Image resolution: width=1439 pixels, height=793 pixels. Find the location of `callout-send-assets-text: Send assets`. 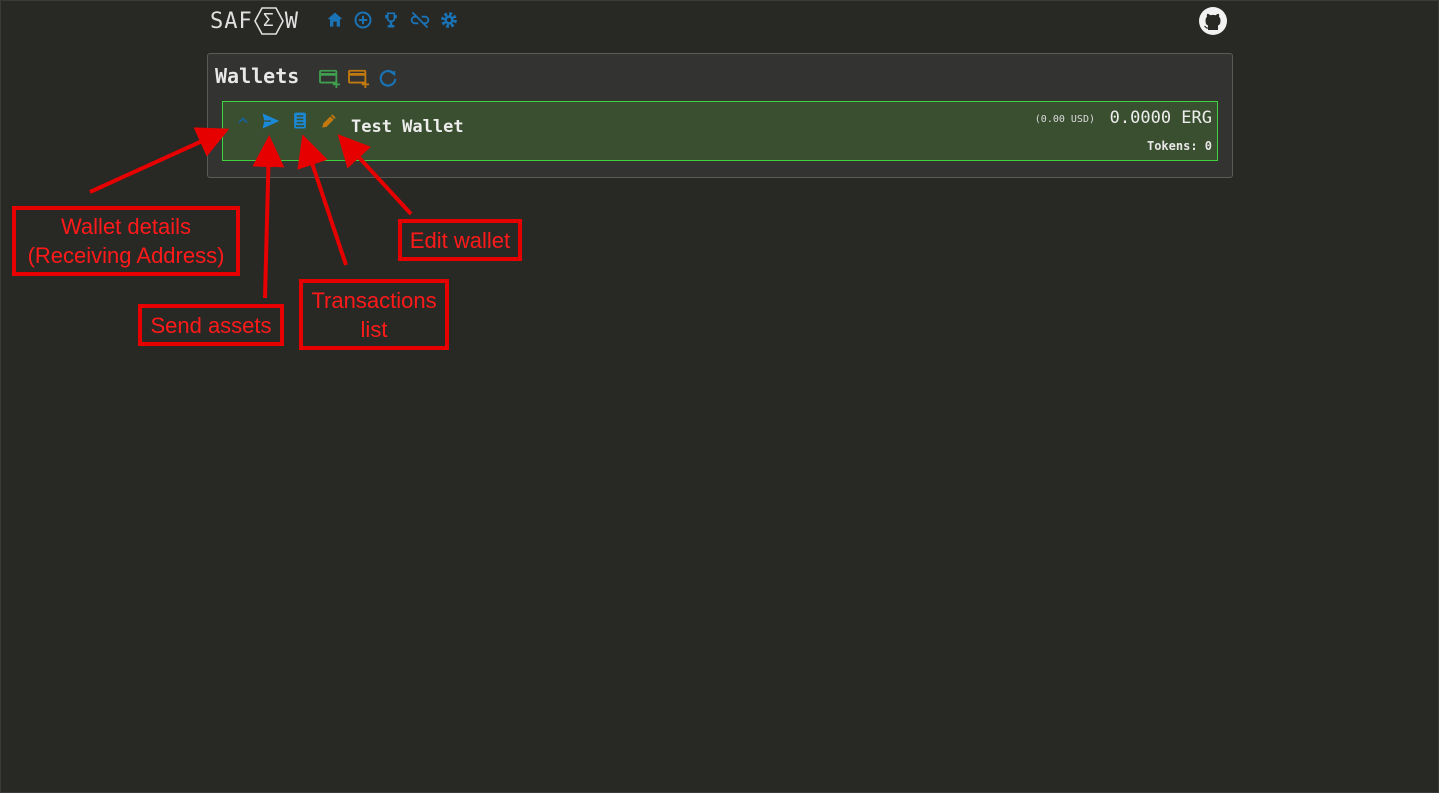

callout-send-assets-text: Send assets is located at coordinates (211, 325).